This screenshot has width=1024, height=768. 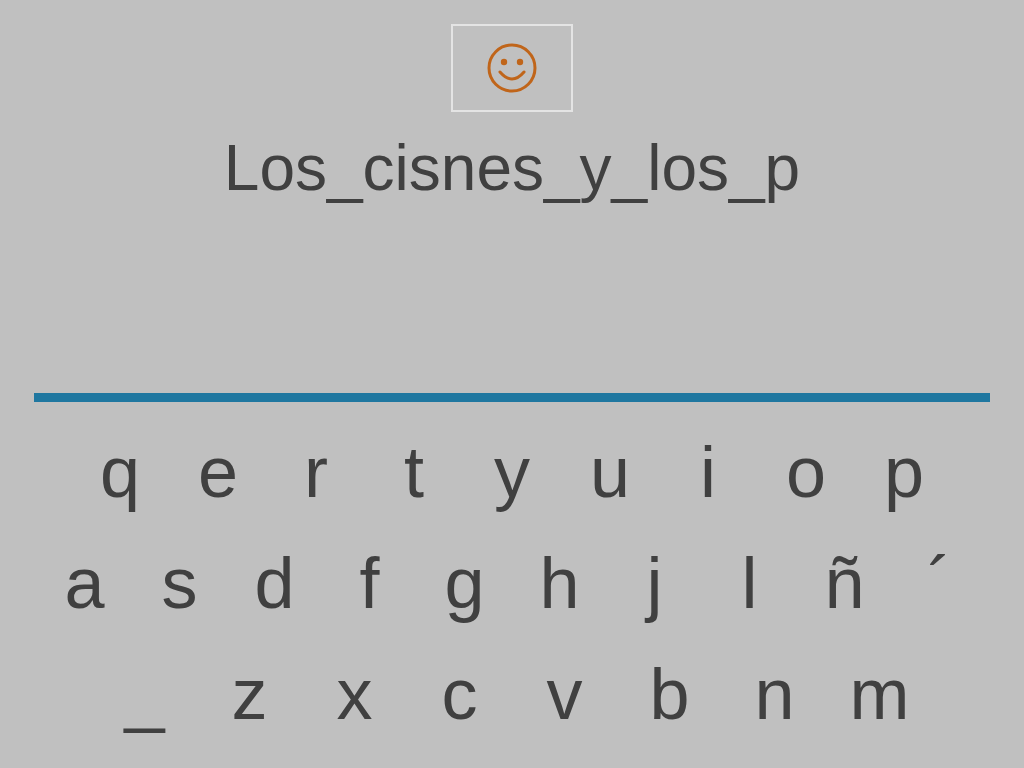 I want to click on key-button: h, so click(x=559, y=582).